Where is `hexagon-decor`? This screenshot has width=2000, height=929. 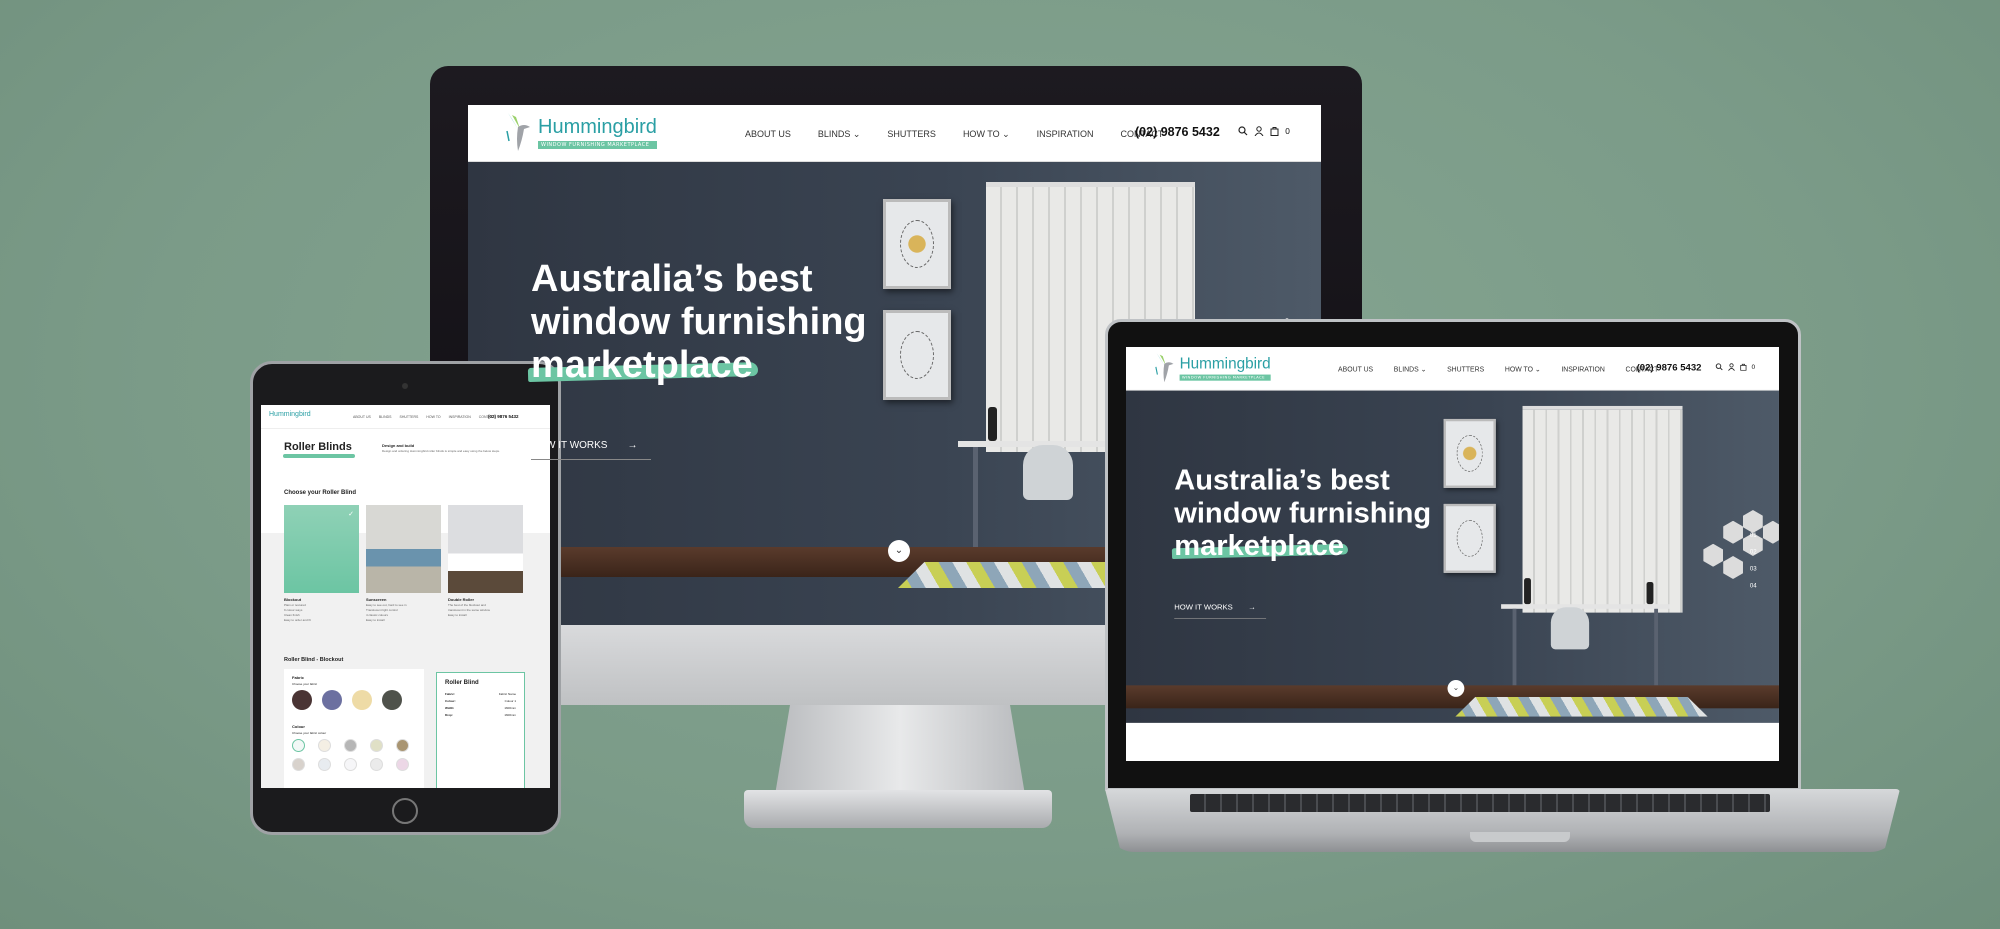 hexagon-decor is located at coordinates (1733, 532).